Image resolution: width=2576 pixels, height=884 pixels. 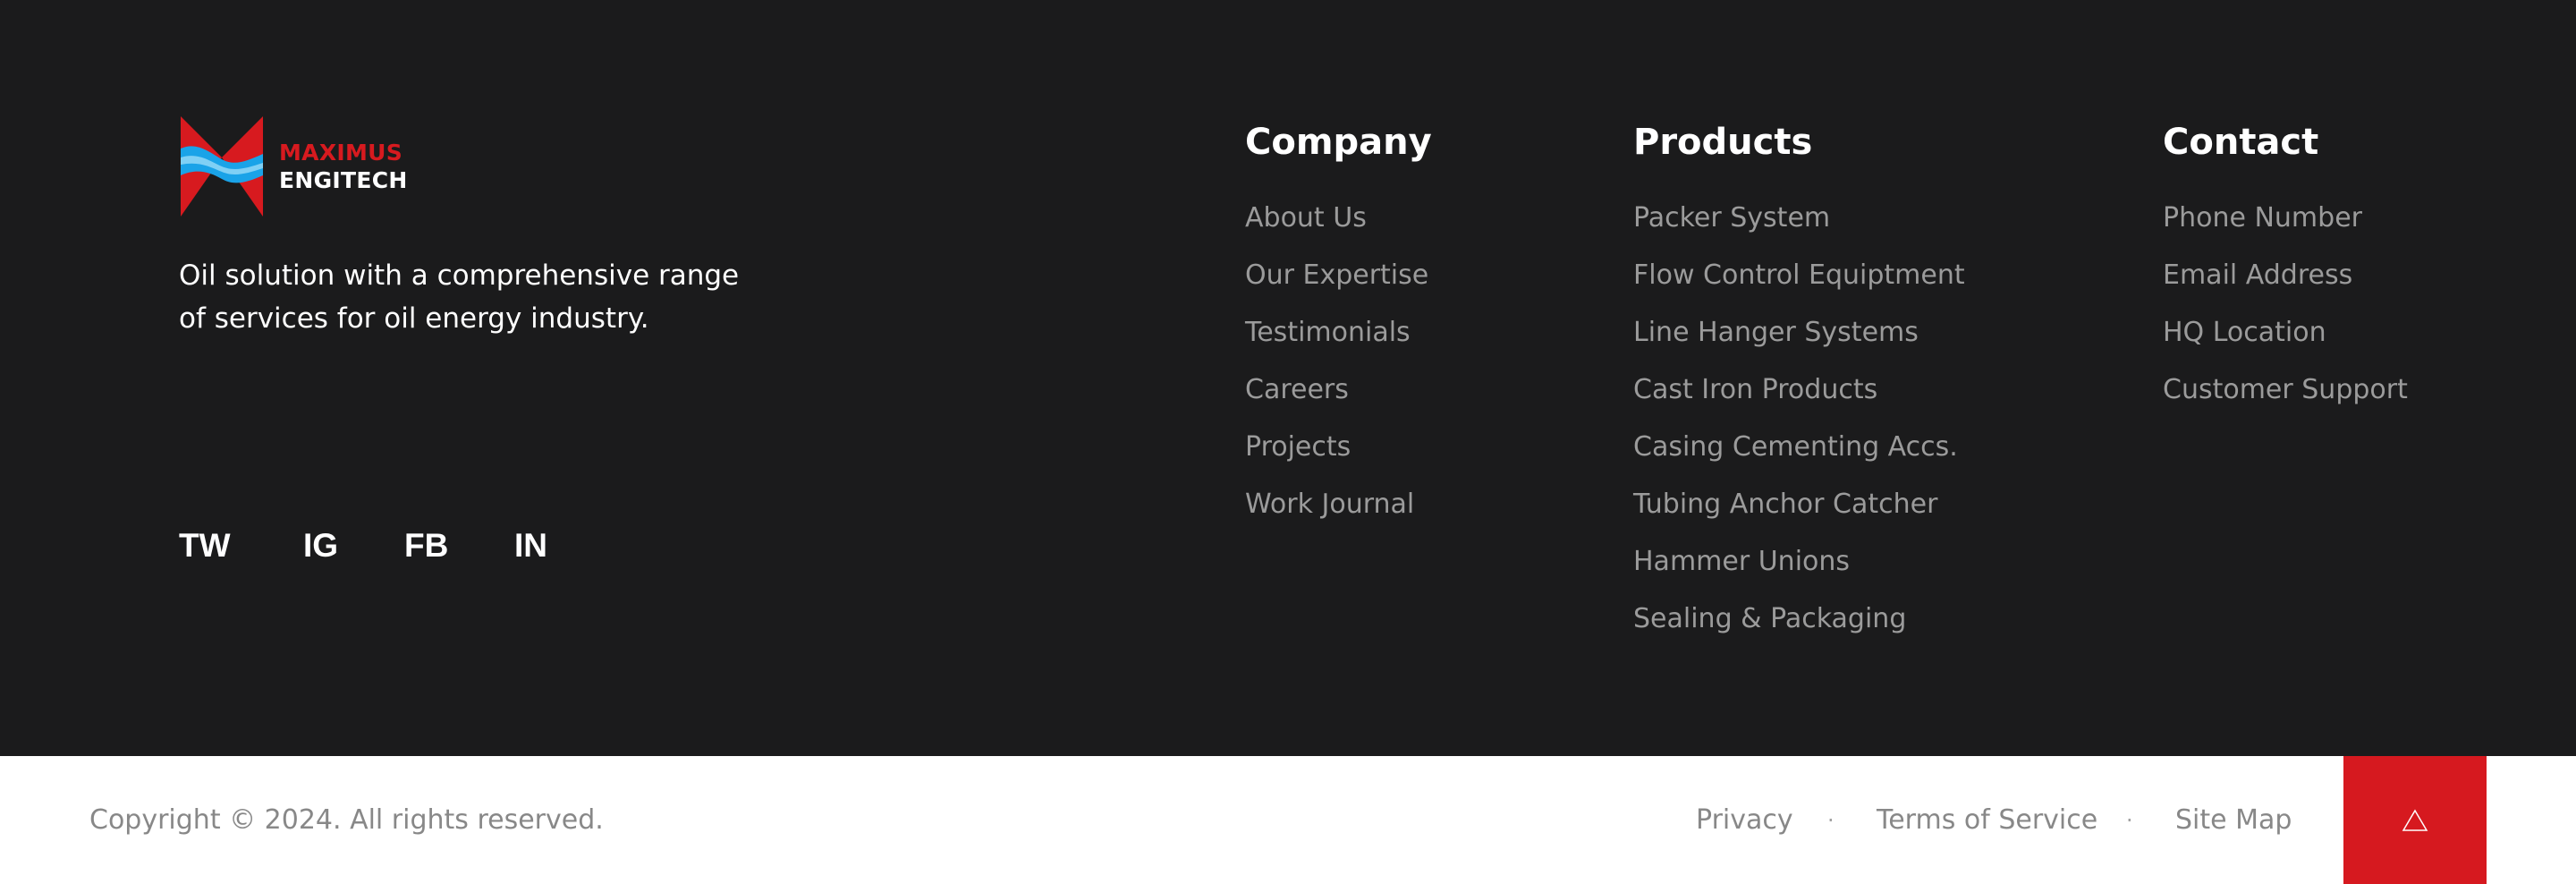 I want to click on footer-link-line-hanger: Line Hanger Systems, so click(x=1799, y=341).